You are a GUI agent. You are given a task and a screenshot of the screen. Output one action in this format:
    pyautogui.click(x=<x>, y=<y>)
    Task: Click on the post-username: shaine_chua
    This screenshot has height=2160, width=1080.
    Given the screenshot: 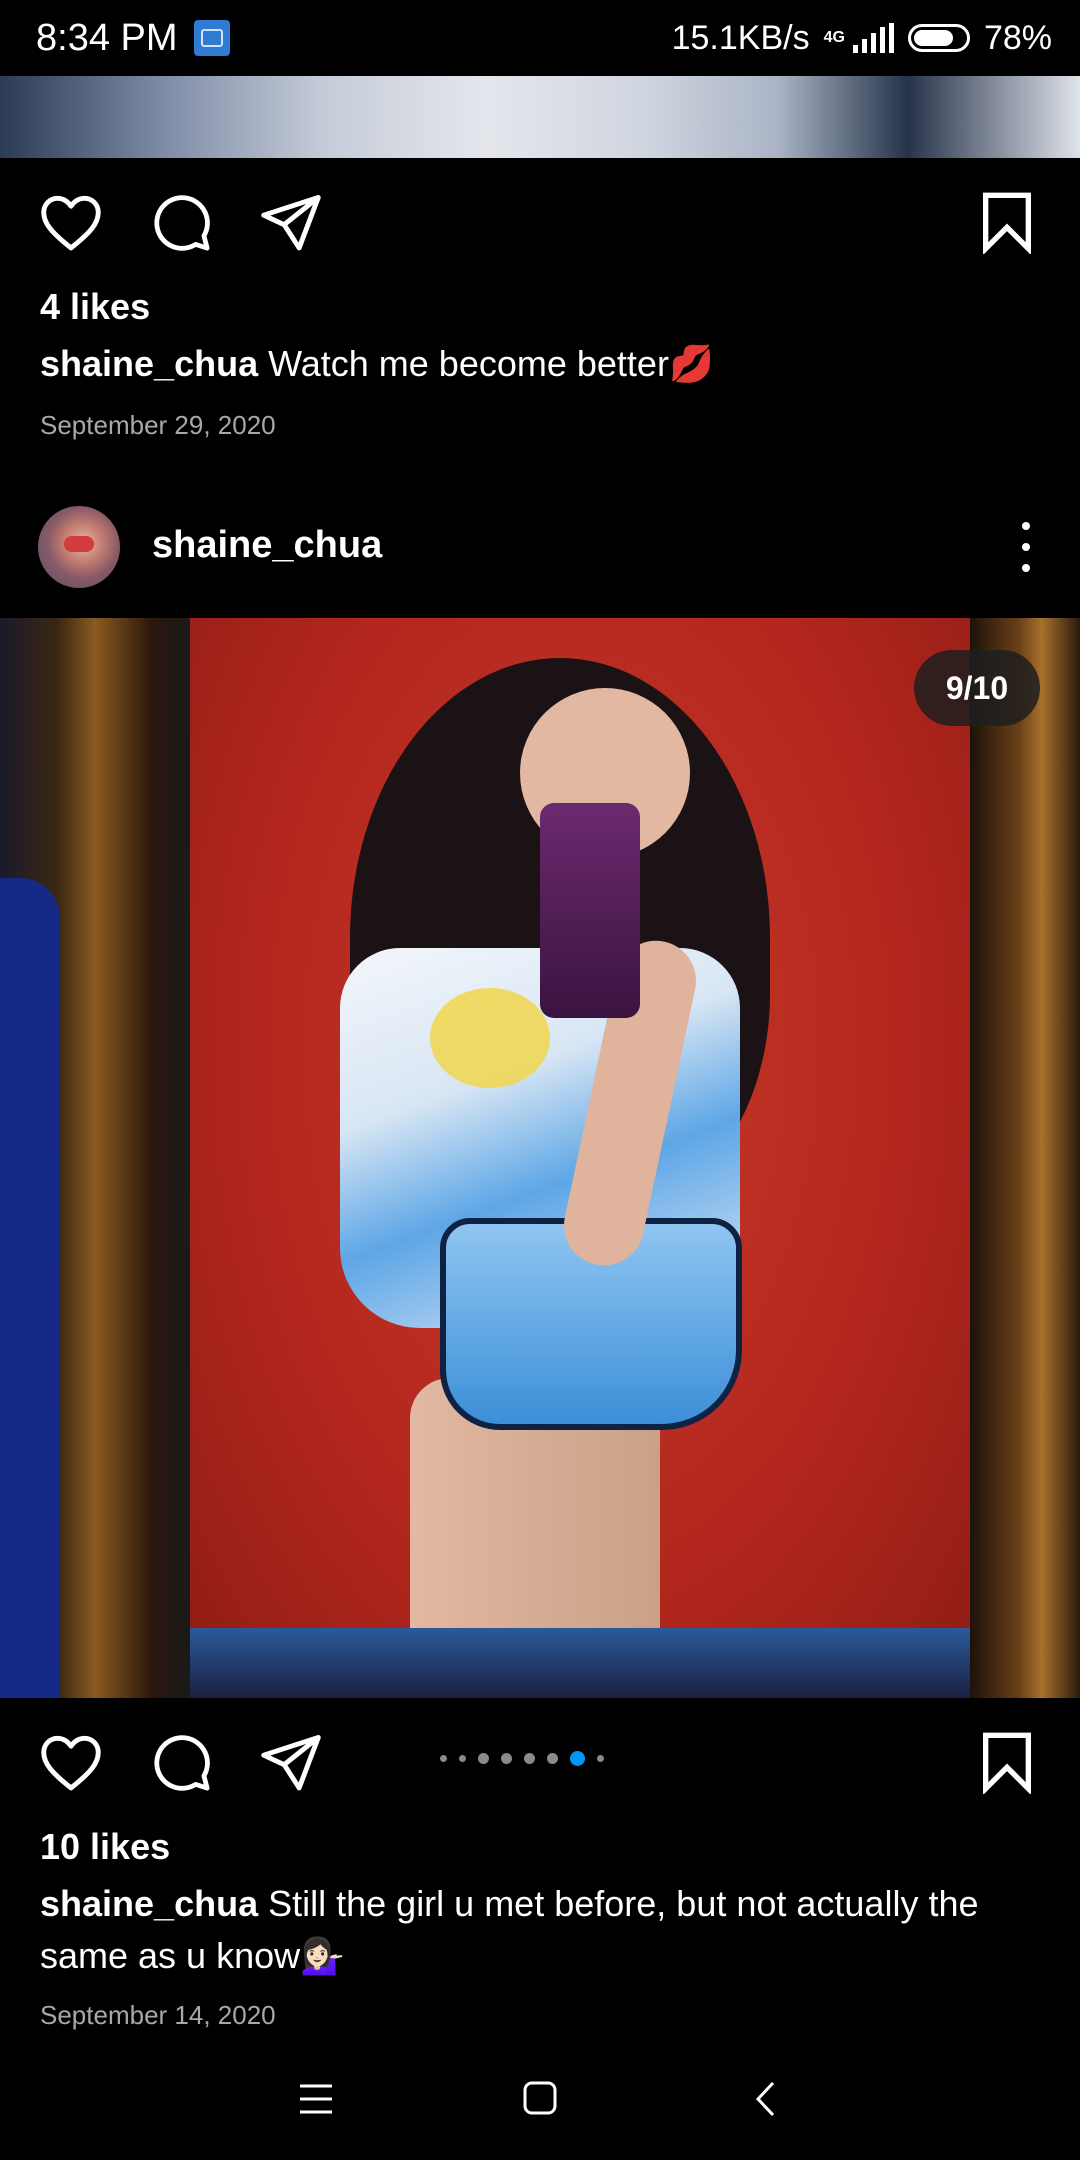 What is the action you would take?
    pyautogui.click(x=267, y=545)
    